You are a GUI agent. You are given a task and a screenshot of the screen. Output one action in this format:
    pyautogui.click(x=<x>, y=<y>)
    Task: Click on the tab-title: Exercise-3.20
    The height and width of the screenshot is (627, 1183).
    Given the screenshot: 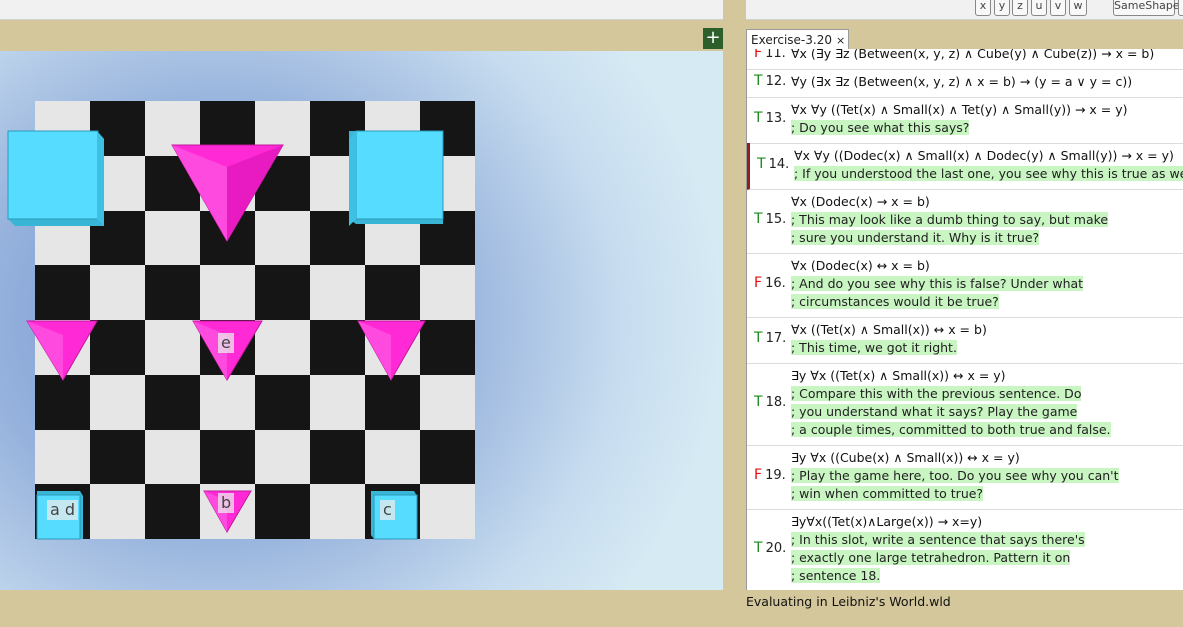 What is the action you would take?
    pyautogui.click(x=791, y=40)
    